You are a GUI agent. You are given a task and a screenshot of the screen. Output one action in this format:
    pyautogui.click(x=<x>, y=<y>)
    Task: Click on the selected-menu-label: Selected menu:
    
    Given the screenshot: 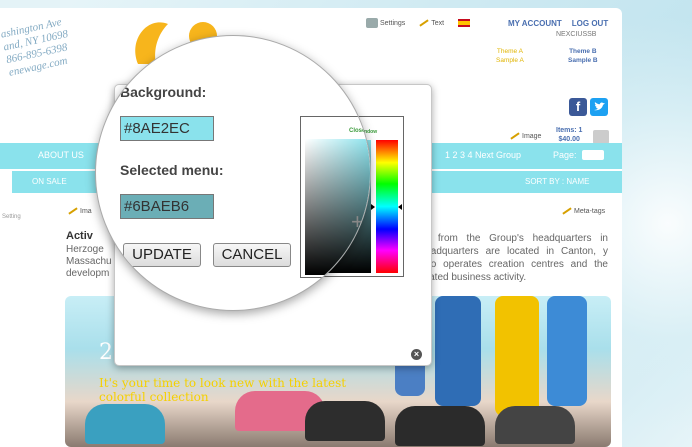 What is the action you would take?
    pyautogui.click(x=172, y=170)
    